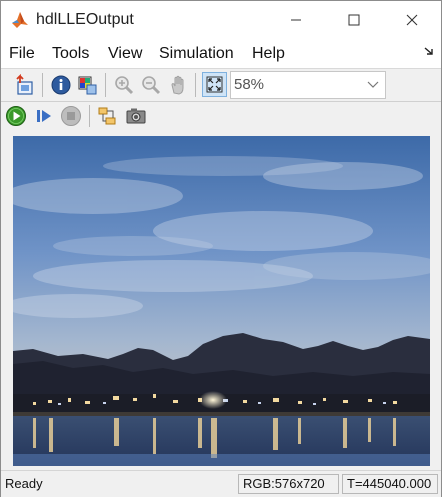 The height and width of the screenshot is (497, 442). Describe the element at coordinates (373, 84) in the screenshot. I see `chevron-down-icon` at that location.